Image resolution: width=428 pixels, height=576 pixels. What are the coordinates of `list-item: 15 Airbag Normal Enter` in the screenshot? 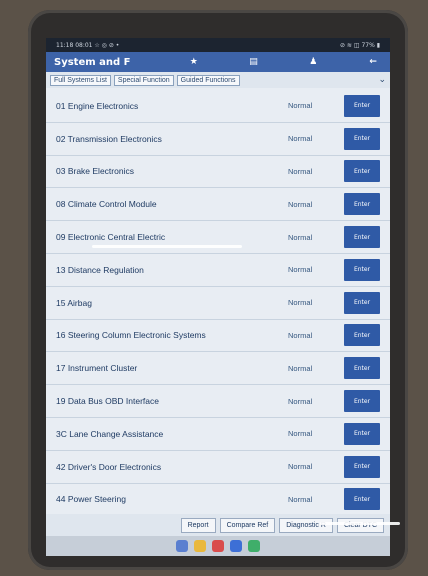 It's located at (218, 303).